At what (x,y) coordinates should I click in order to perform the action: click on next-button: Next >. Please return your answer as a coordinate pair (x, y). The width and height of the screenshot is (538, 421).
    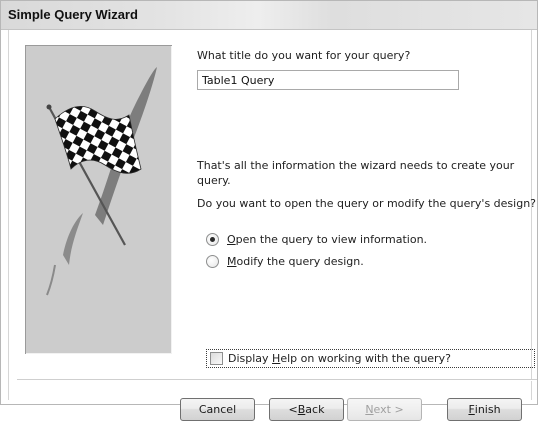
    Looking at the image, I should click on (384, 409).